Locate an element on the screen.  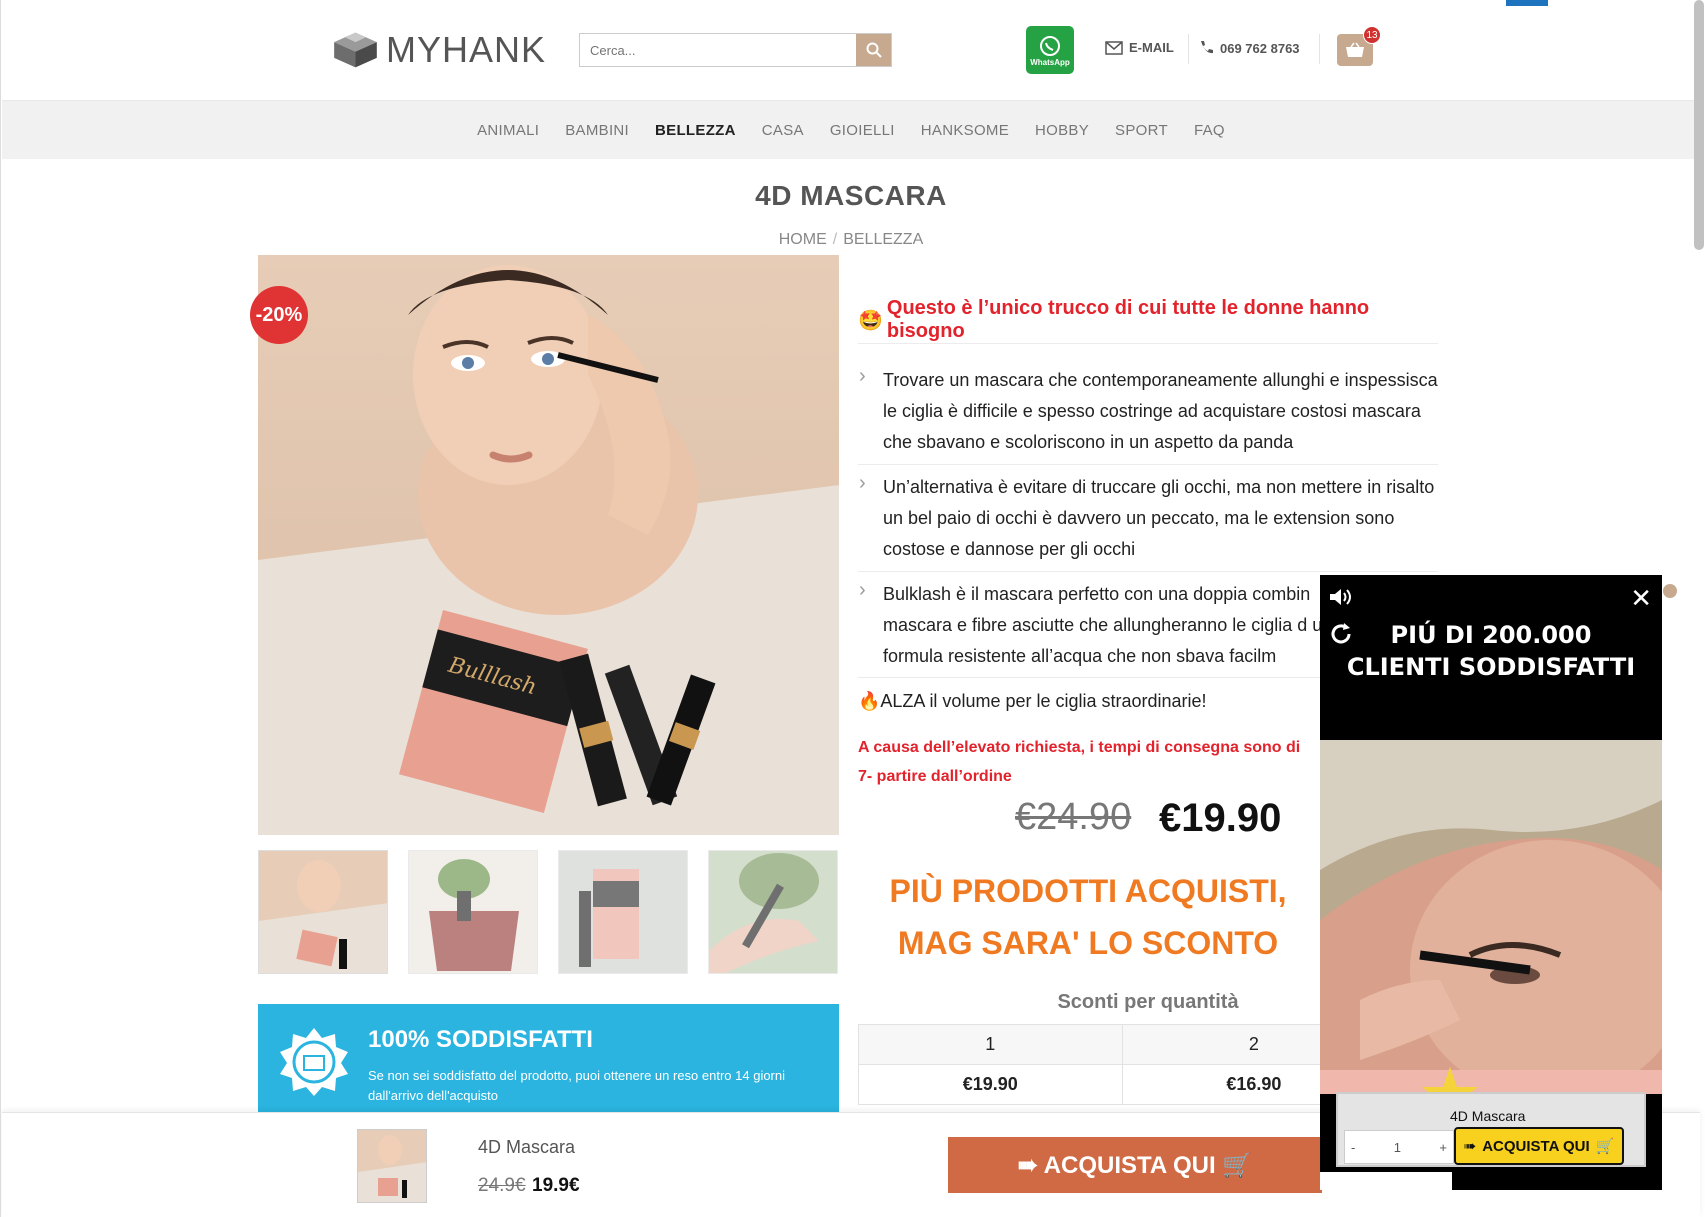
price-original: €24.90 is located at coordinates (1073, 817).